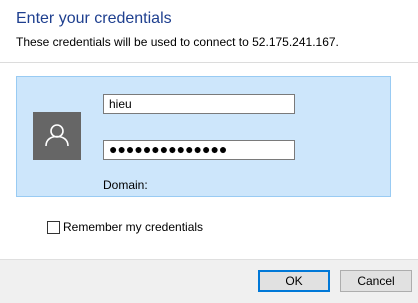  I want to click on ok-button: OK, so click(294, 281).